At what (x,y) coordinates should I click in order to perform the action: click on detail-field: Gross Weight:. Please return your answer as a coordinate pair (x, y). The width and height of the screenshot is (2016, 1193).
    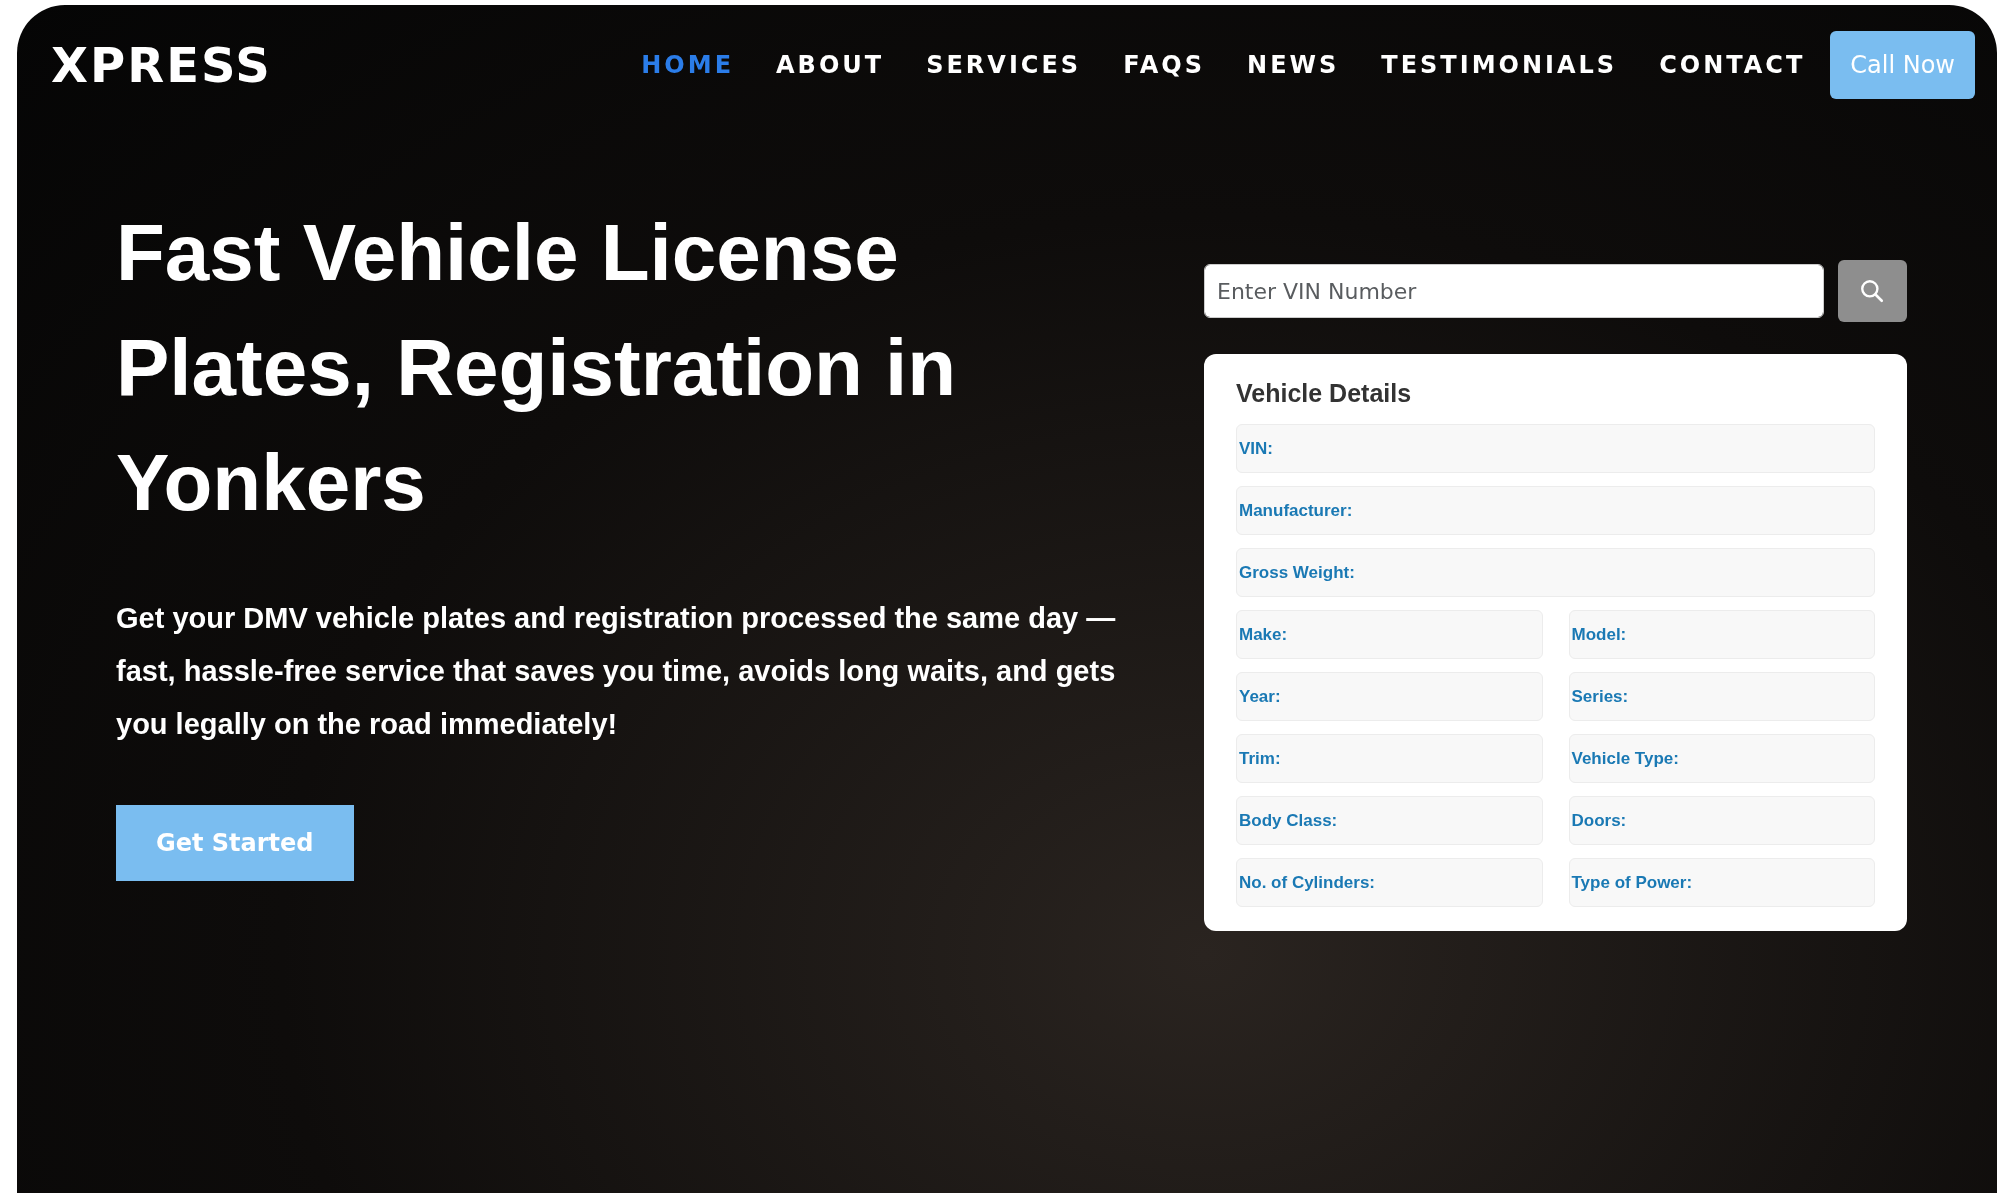
    Looking at the image, I should click on (1555, 572).